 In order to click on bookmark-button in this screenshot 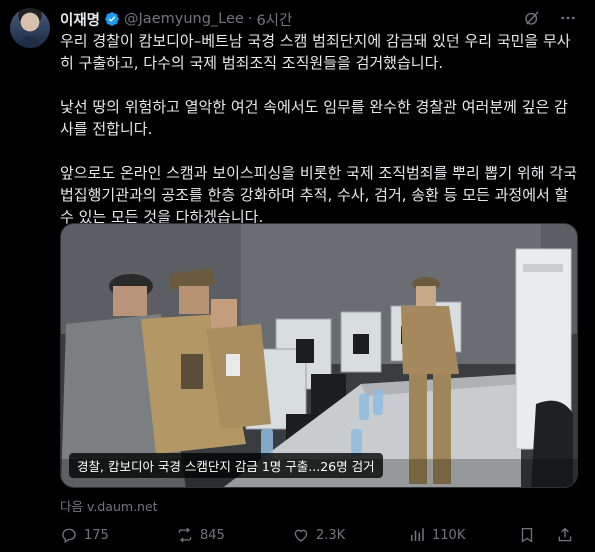, I will do `click(527, 535)`.